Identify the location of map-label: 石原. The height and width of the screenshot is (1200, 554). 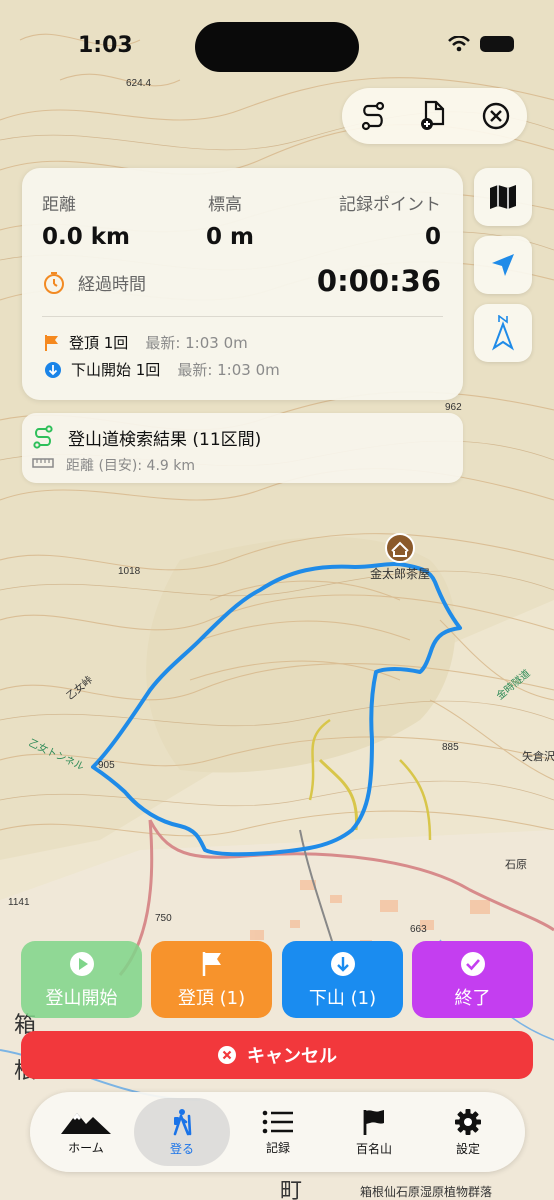
(516, 865).